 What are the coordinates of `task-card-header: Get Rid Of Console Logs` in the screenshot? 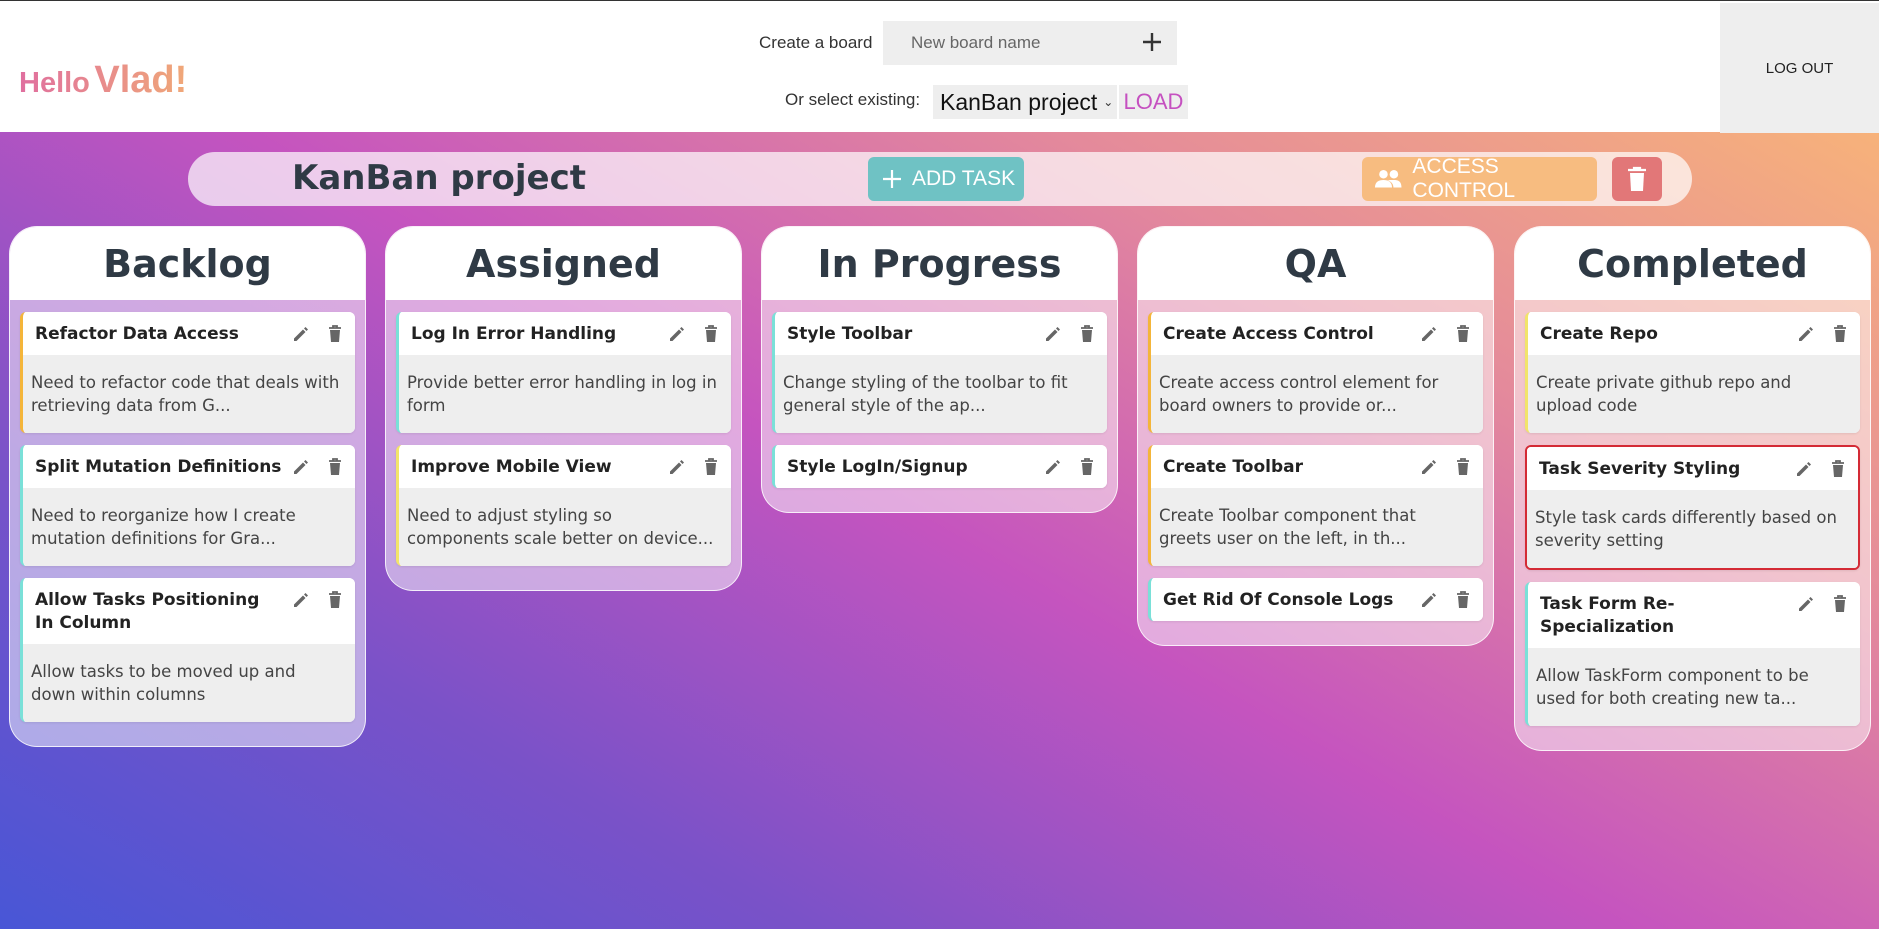 It's located at (1317, 599).